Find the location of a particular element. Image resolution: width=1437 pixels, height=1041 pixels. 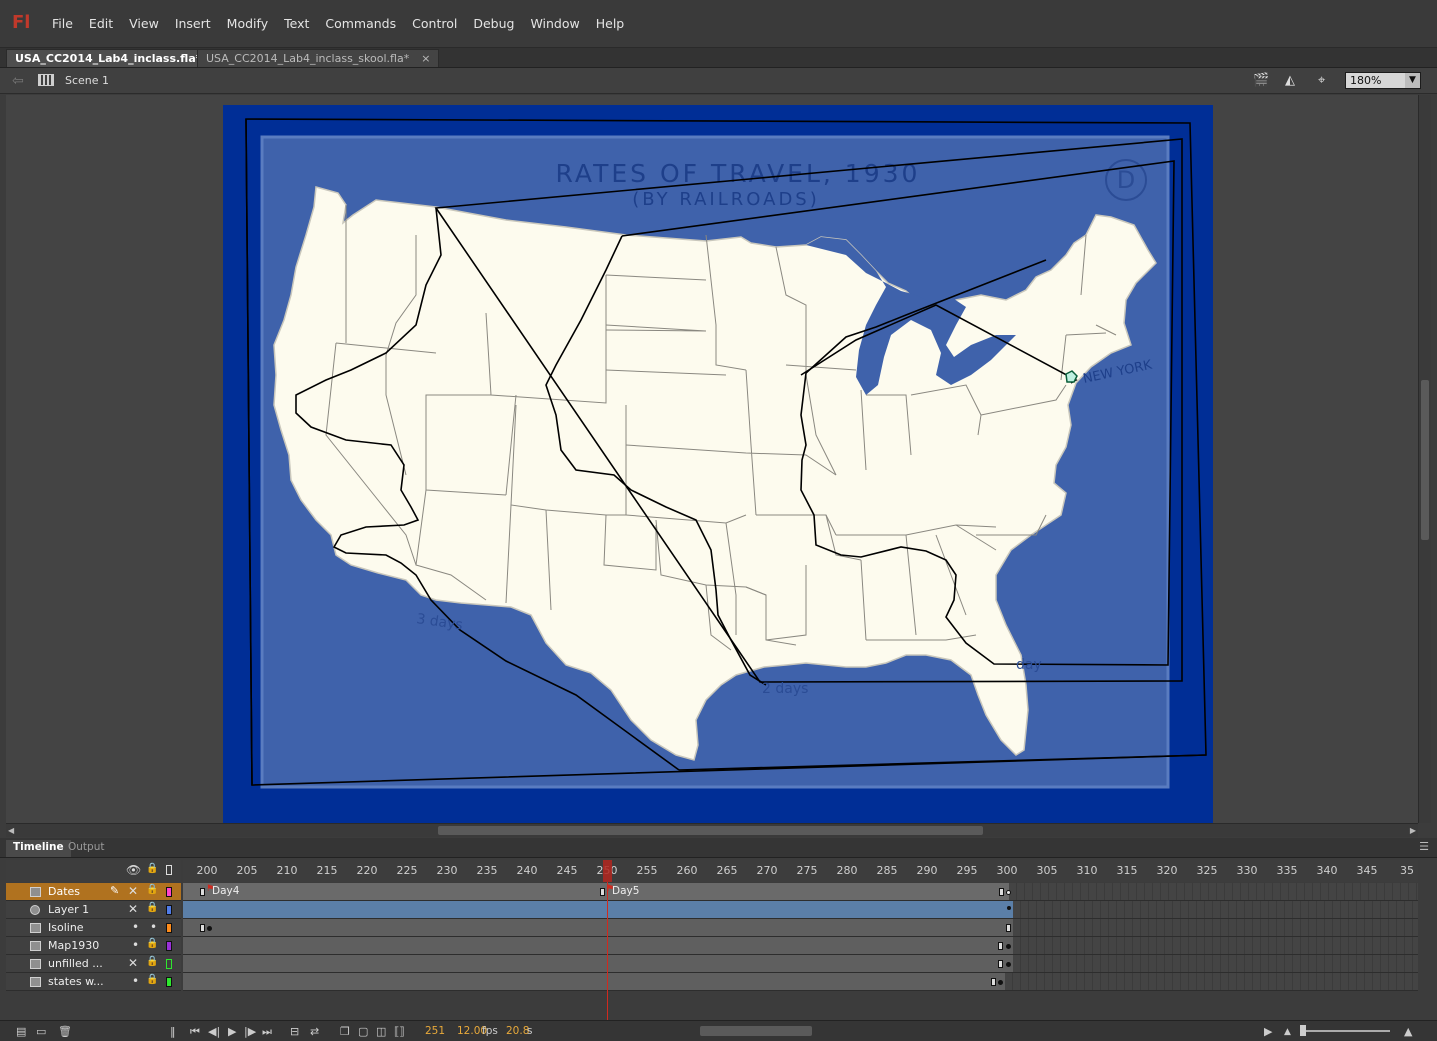

layer-name: Map1930 is located at coordinates (73, 945).